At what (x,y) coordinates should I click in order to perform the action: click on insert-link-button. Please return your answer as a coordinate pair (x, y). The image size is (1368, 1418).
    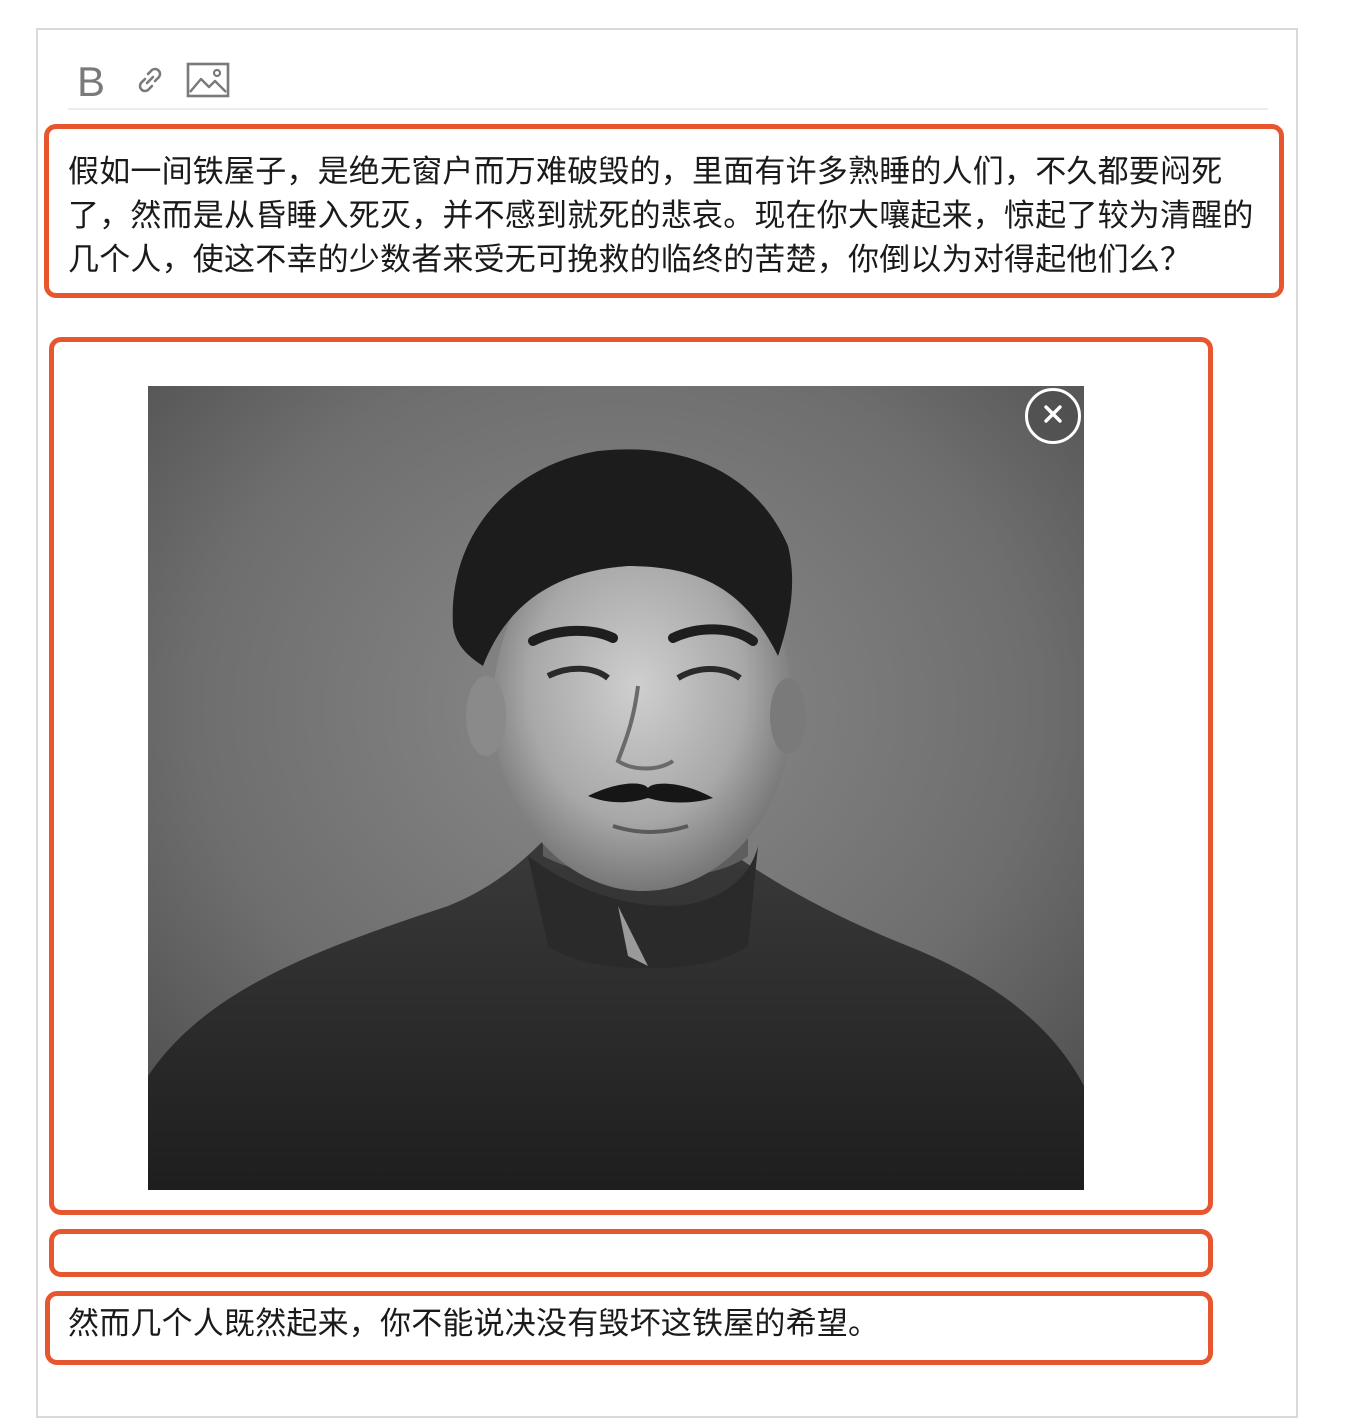
    Looking at the image, I should click on (150, 82).